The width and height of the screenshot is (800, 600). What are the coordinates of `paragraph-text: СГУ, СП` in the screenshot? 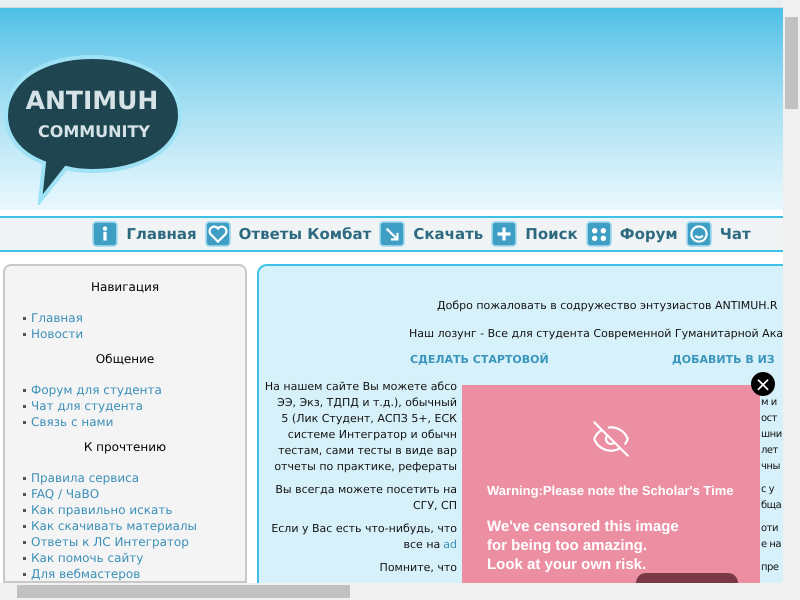 It's located at (434, 506).